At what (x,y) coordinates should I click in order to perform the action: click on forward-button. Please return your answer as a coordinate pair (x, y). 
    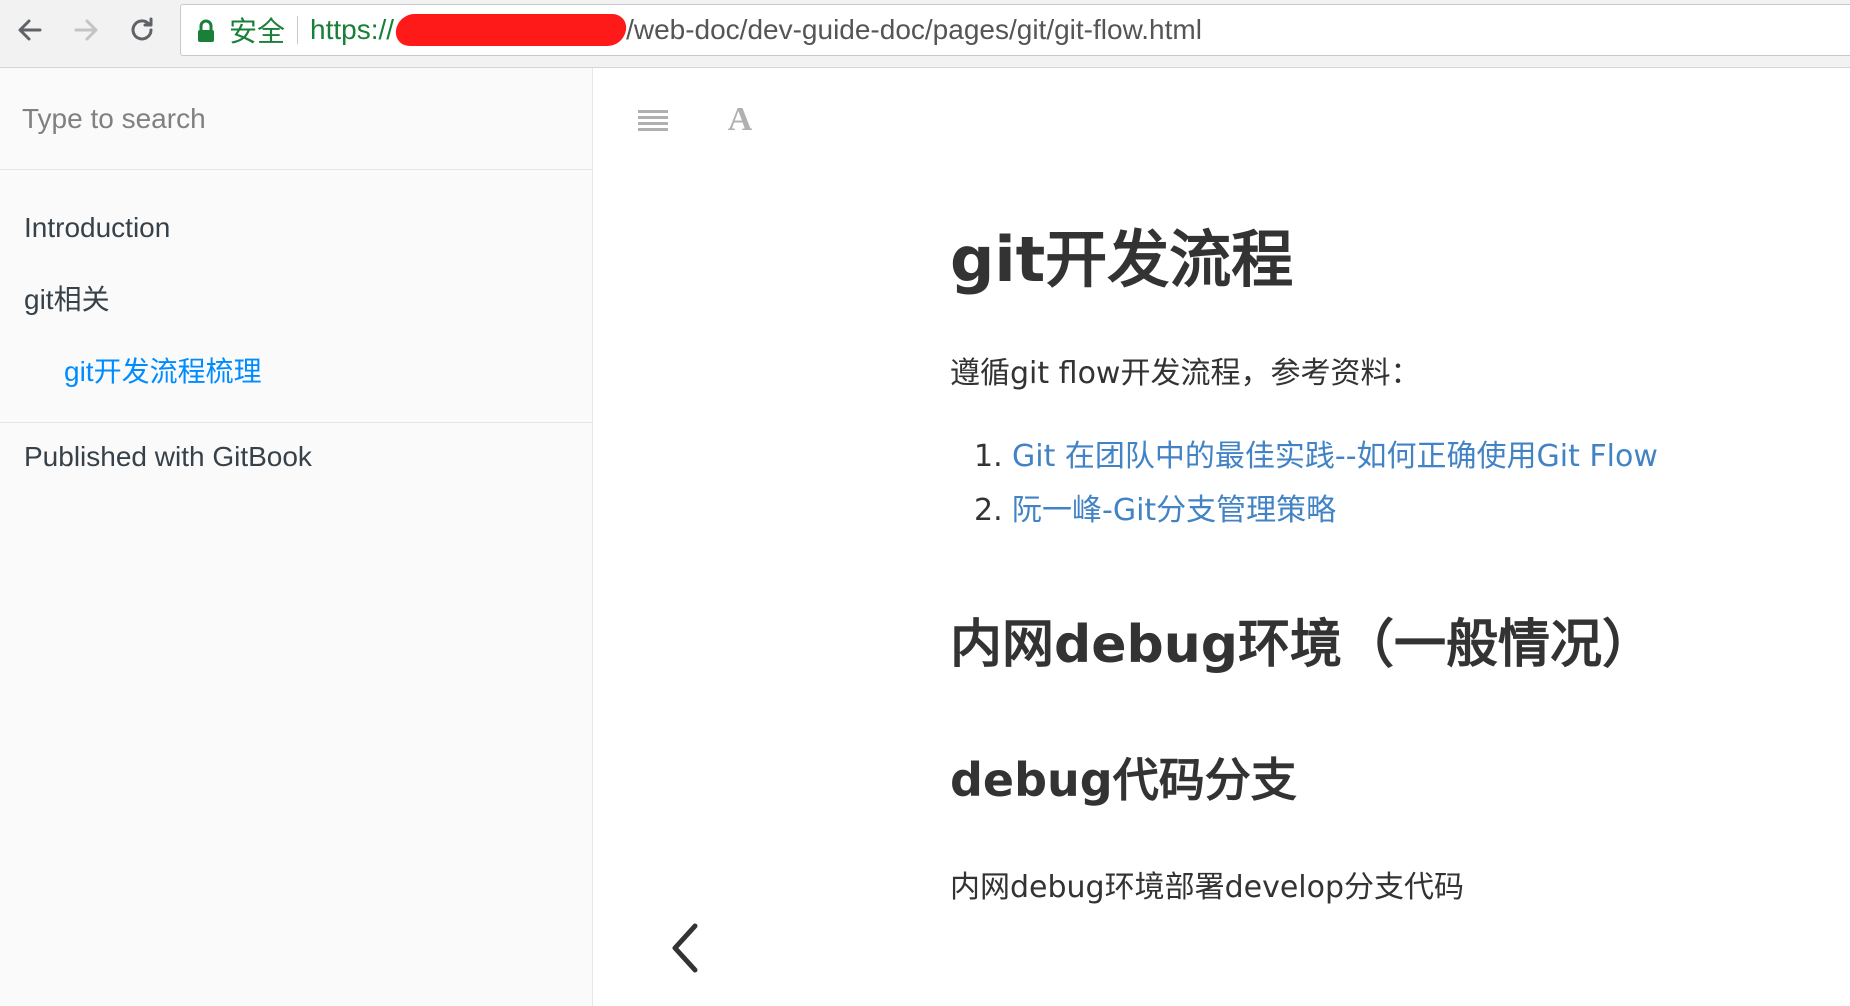
    Looking at the image, I should click on (86, 30).